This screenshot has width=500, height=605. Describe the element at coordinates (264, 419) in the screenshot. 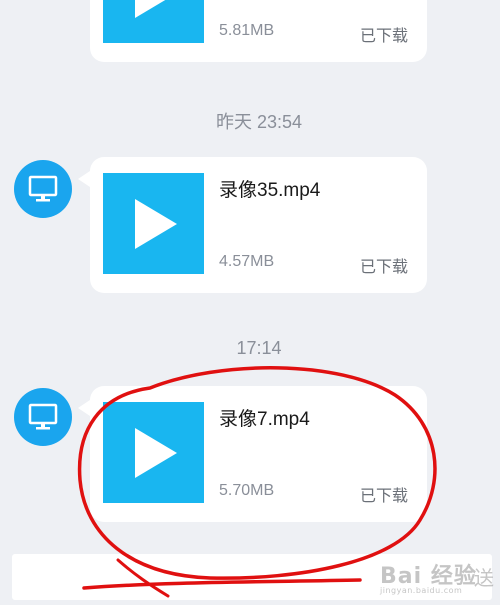

I see `file-name: 录像7.mp4` at that location.